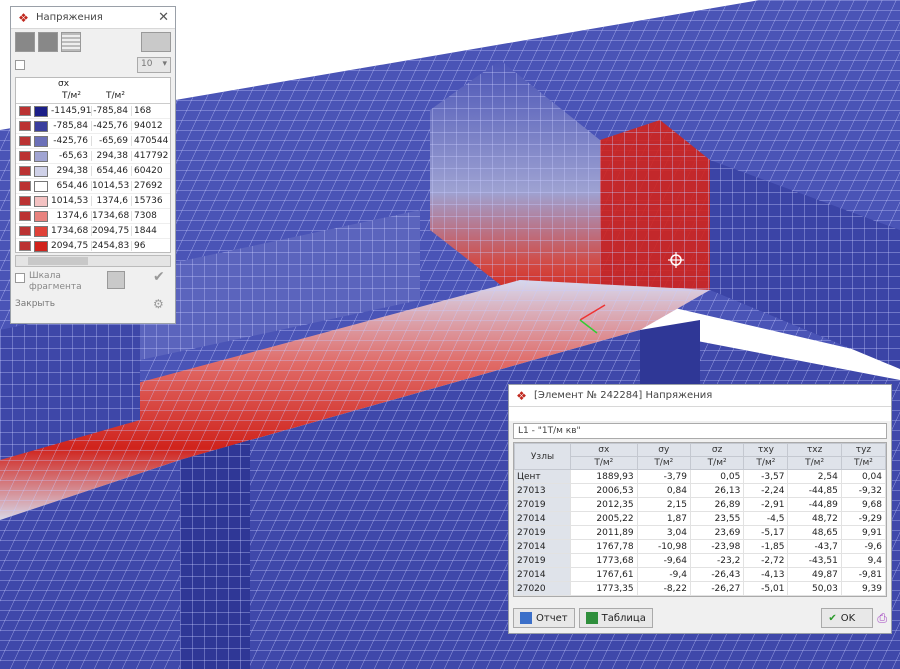 This screenshot has height=669, width=900. Describe the element at coordinates (526, 618) in the screenshot. I see `word-icon` at that location.